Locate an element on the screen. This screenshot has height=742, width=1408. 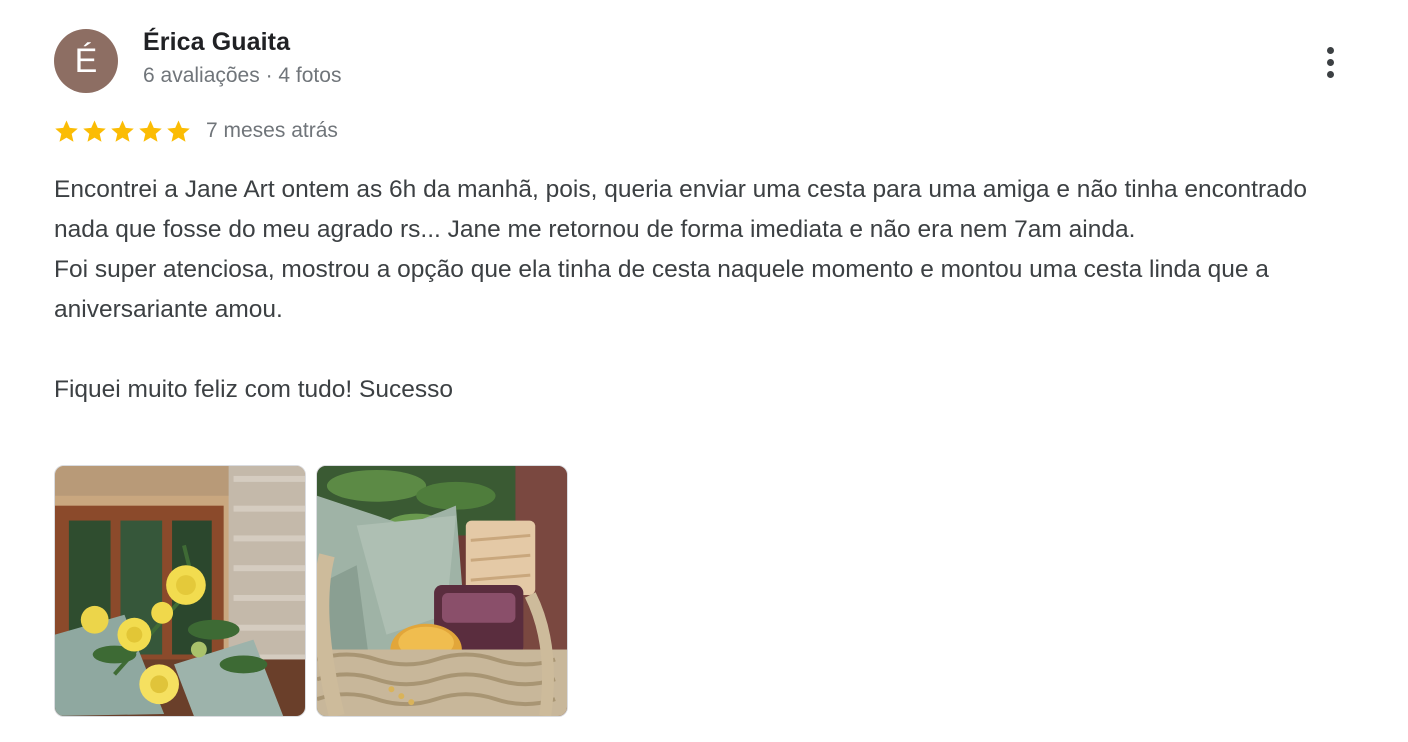
author-meta: 6 avaliações · 4 fotos is located at coordinates (242, 76).